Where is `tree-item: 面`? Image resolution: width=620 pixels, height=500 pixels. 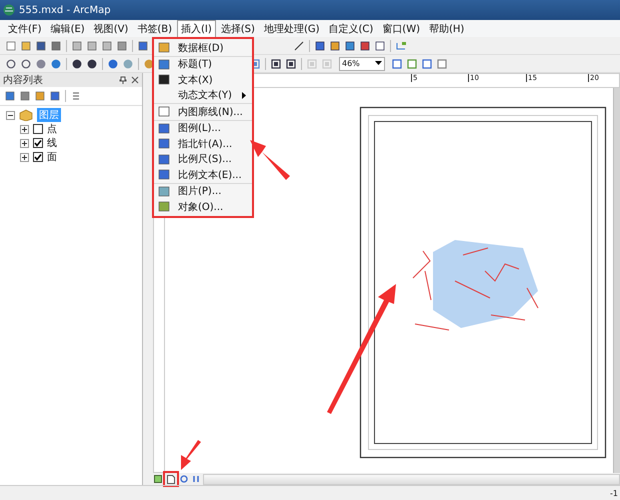
tree-item: 面 is located at coordinates (52, 157).